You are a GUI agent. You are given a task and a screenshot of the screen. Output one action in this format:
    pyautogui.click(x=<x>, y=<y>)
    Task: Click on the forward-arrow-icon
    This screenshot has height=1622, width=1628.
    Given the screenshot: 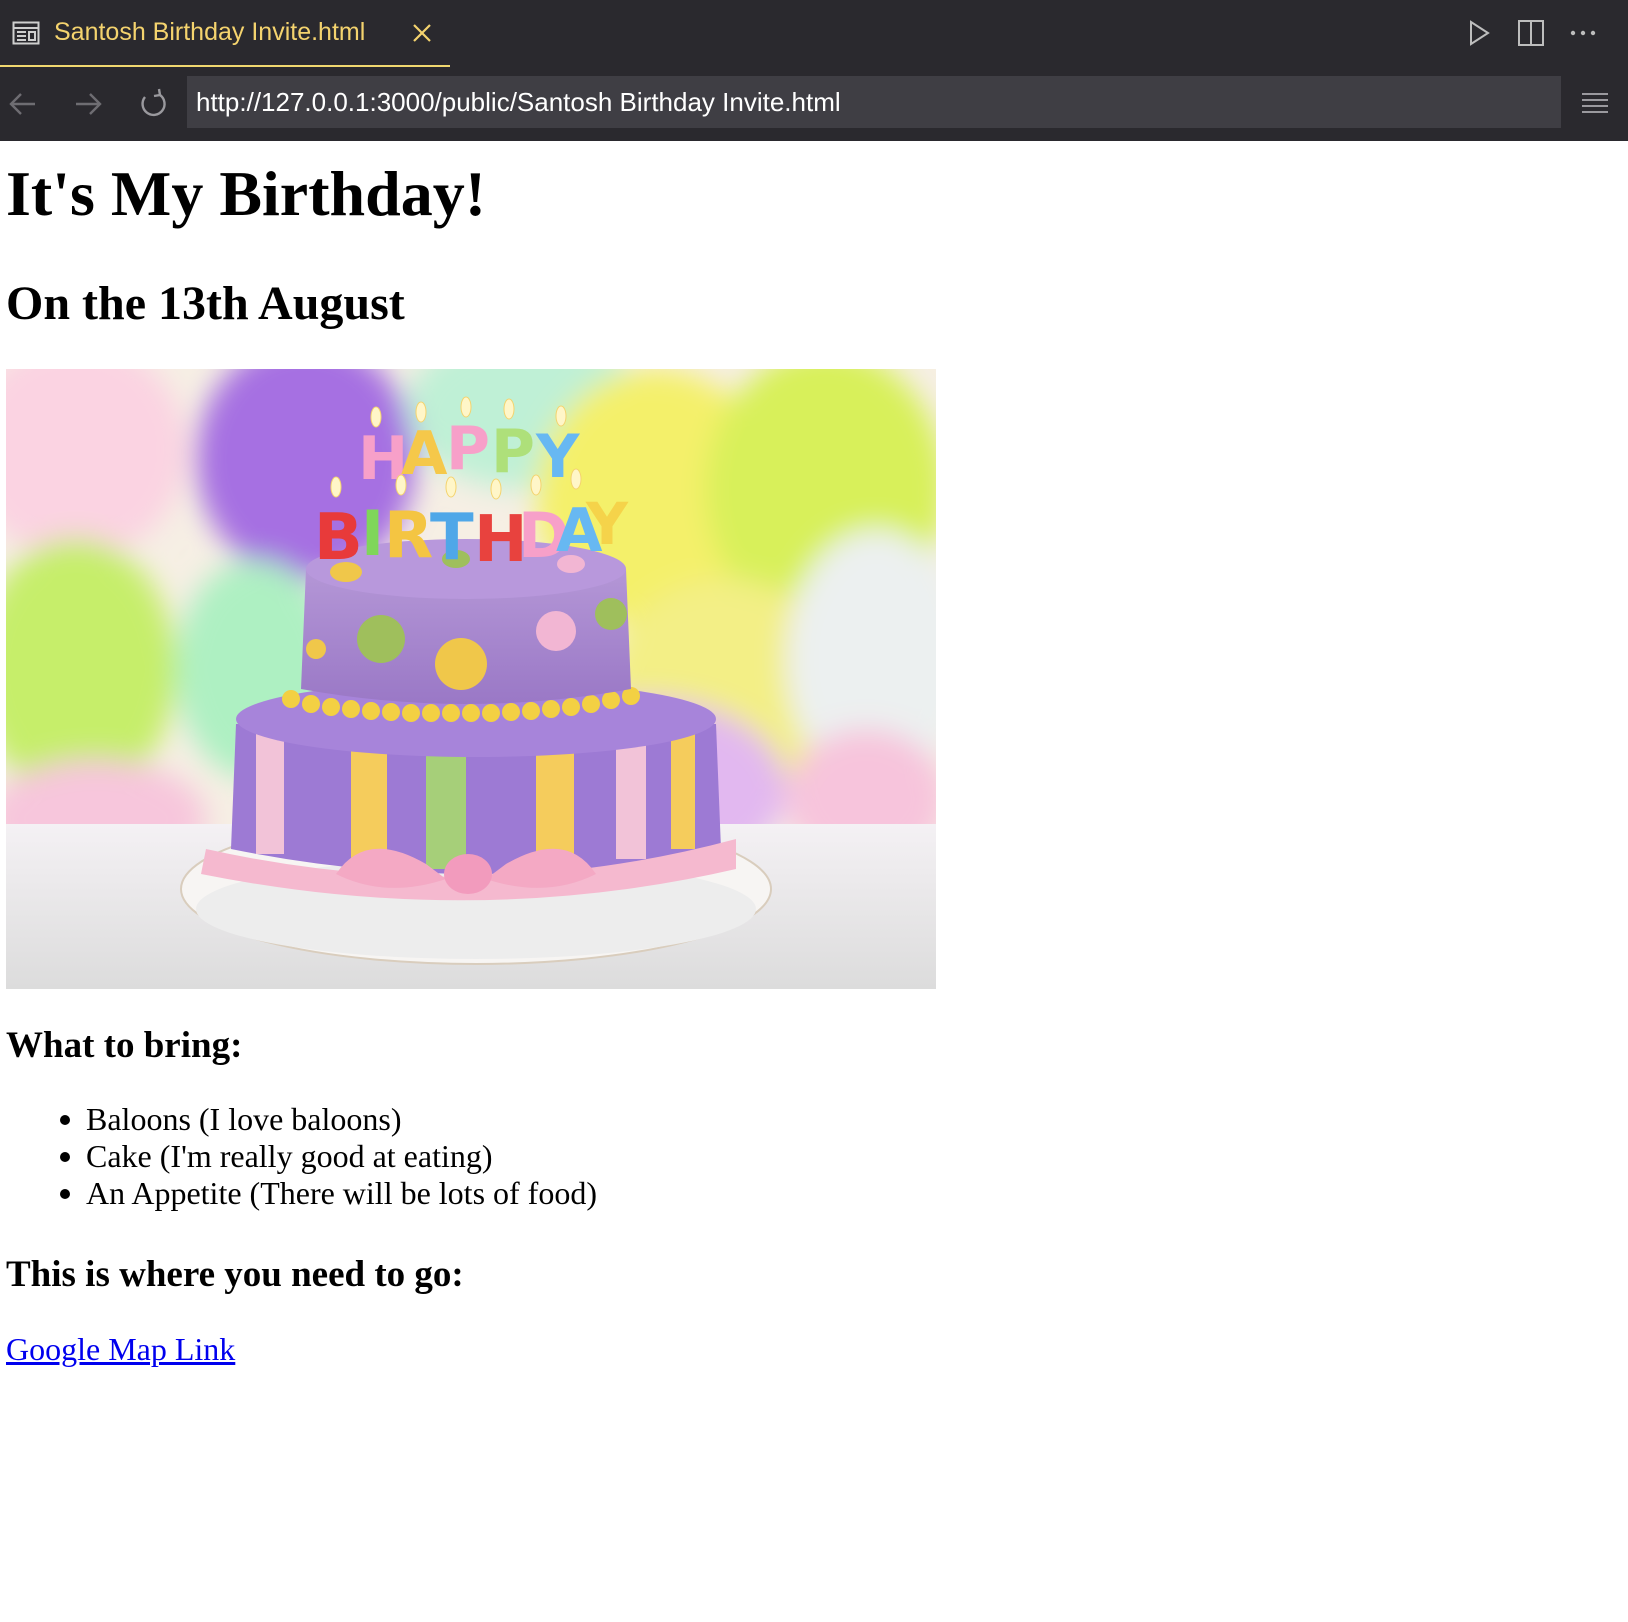 What is the action you would take?
    pyautogui.click(x=88, y=104)
    